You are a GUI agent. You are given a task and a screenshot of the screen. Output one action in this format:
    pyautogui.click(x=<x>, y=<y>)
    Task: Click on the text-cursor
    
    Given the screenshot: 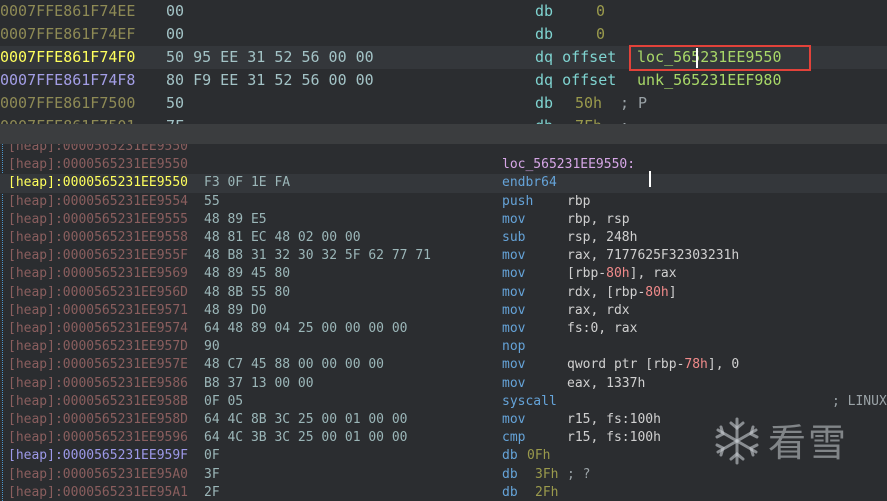 What is the action you would take?
    pyautogui.click(x=650, y=179)
    